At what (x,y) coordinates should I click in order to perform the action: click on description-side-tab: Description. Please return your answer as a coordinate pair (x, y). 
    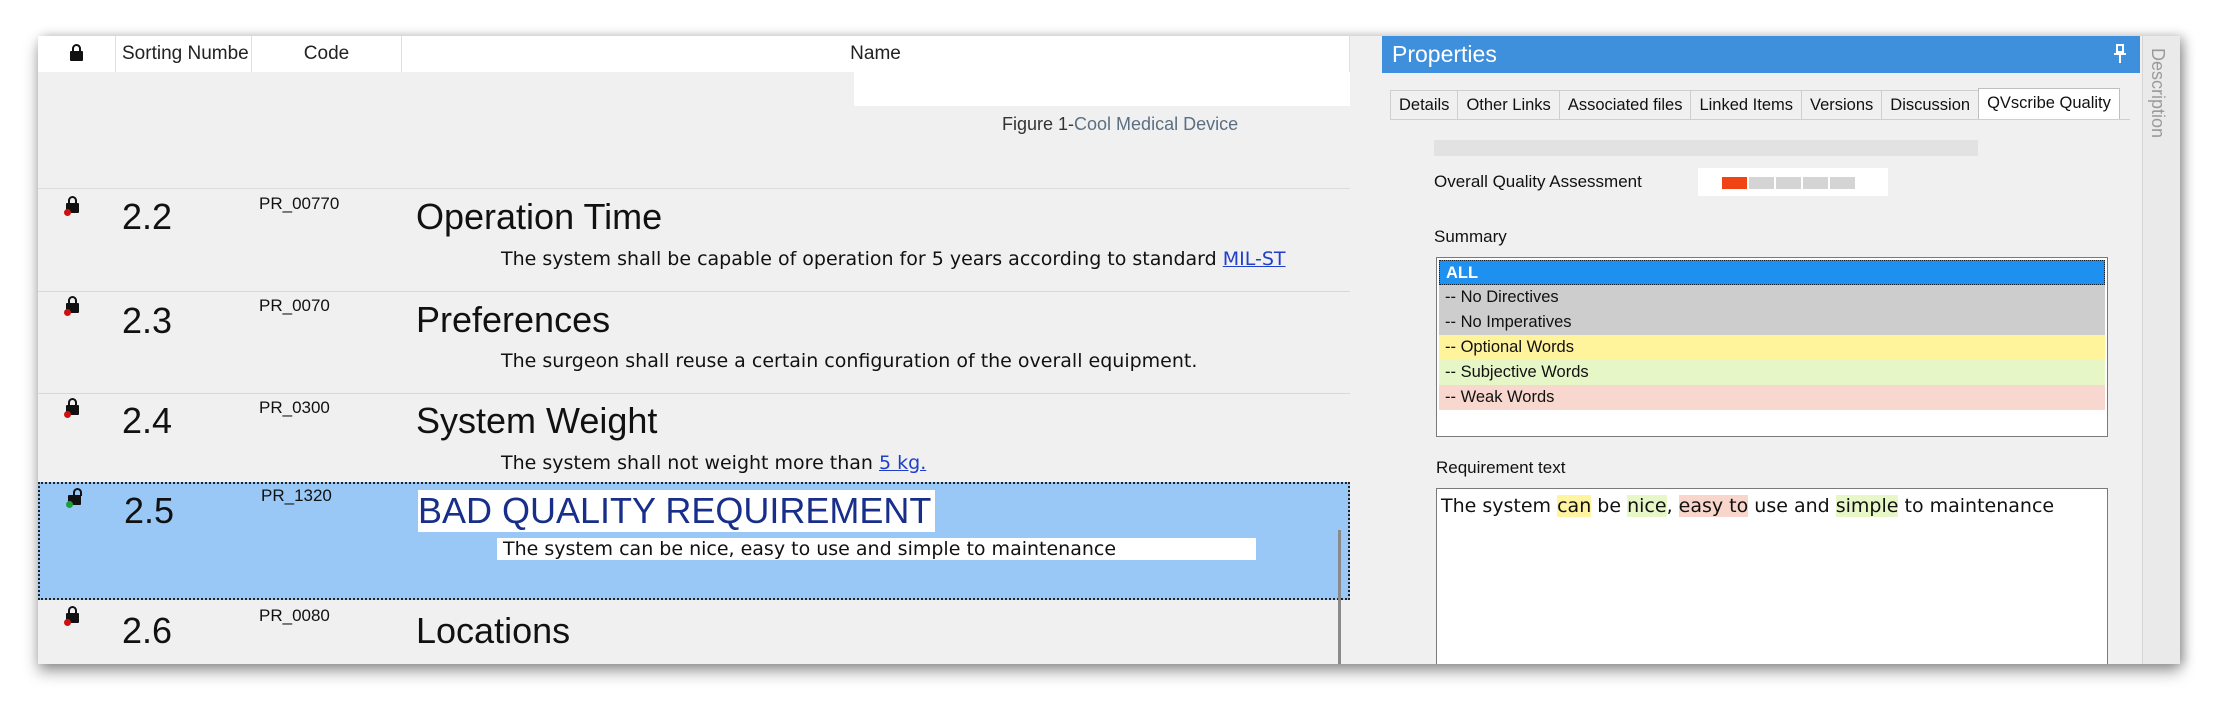
    Looking at the image, I should click on (2161, 350).